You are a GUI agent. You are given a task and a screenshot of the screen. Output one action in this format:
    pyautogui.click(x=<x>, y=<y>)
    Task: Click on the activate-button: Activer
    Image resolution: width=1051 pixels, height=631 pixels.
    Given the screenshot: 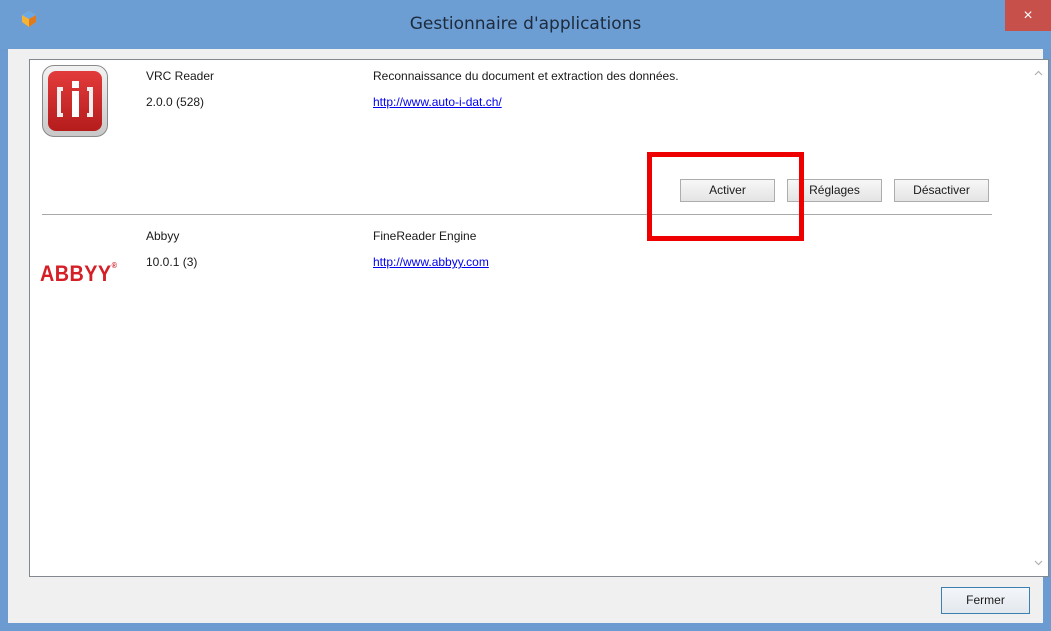 What is the action you would take?
    pyautogui.click(x=727, y=190)
    